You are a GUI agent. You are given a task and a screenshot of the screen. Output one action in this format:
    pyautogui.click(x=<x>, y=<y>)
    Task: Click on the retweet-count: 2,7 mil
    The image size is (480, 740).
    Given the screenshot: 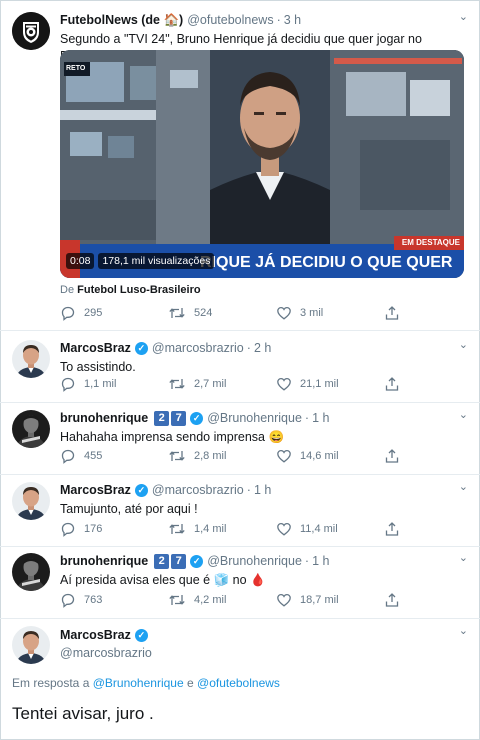 What is the action you would take?
    pyautogui.click(x=210, y=384)
    